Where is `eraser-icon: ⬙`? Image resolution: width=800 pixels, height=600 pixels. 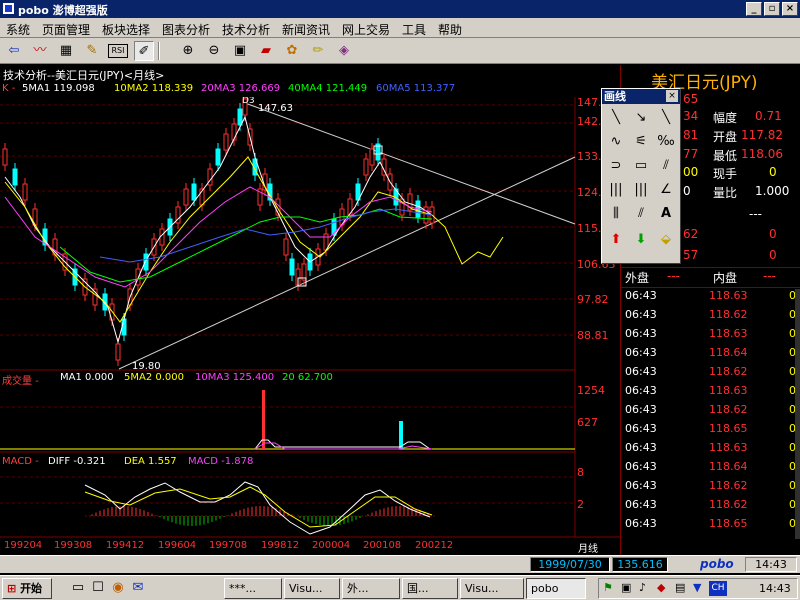 eraser-icon: ⬙ is located at coordinates (666, 240).